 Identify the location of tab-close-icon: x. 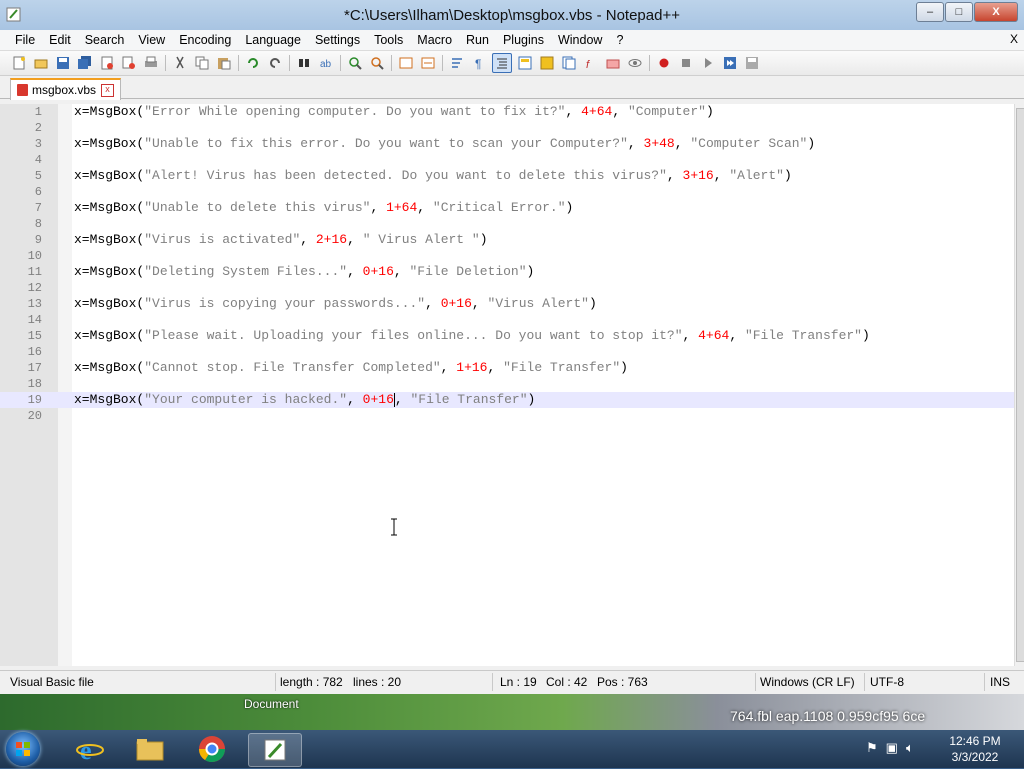
(108, 90).